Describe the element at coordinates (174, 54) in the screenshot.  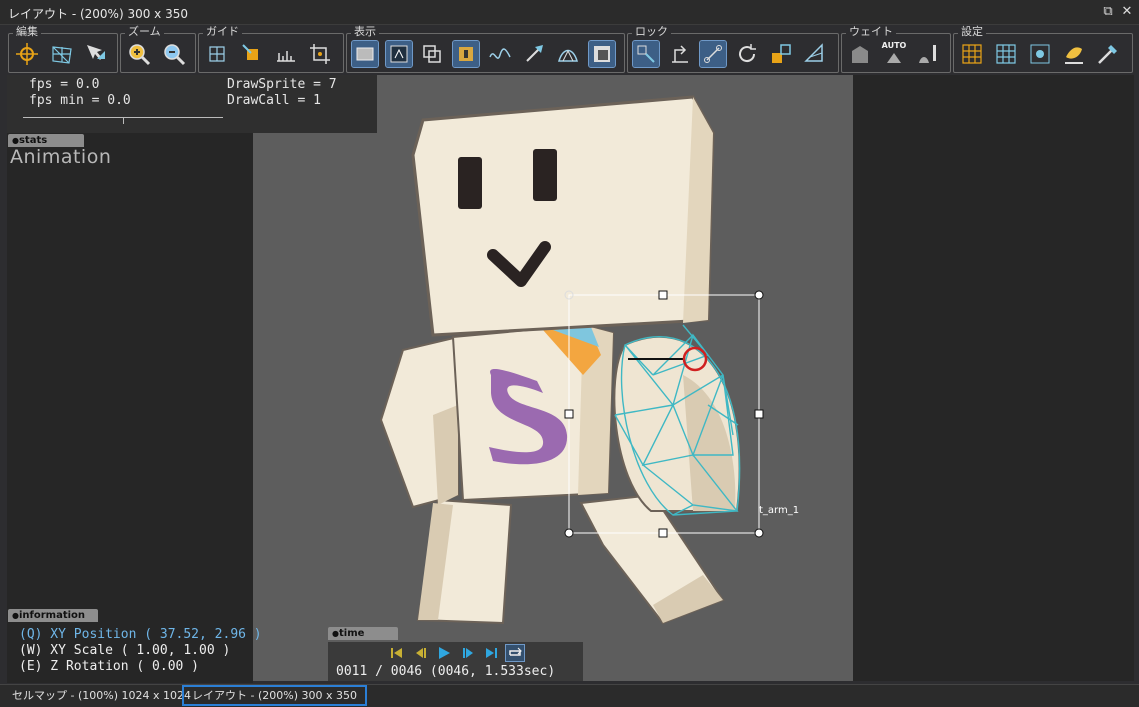
I see `zoom-out-icon` at that location.